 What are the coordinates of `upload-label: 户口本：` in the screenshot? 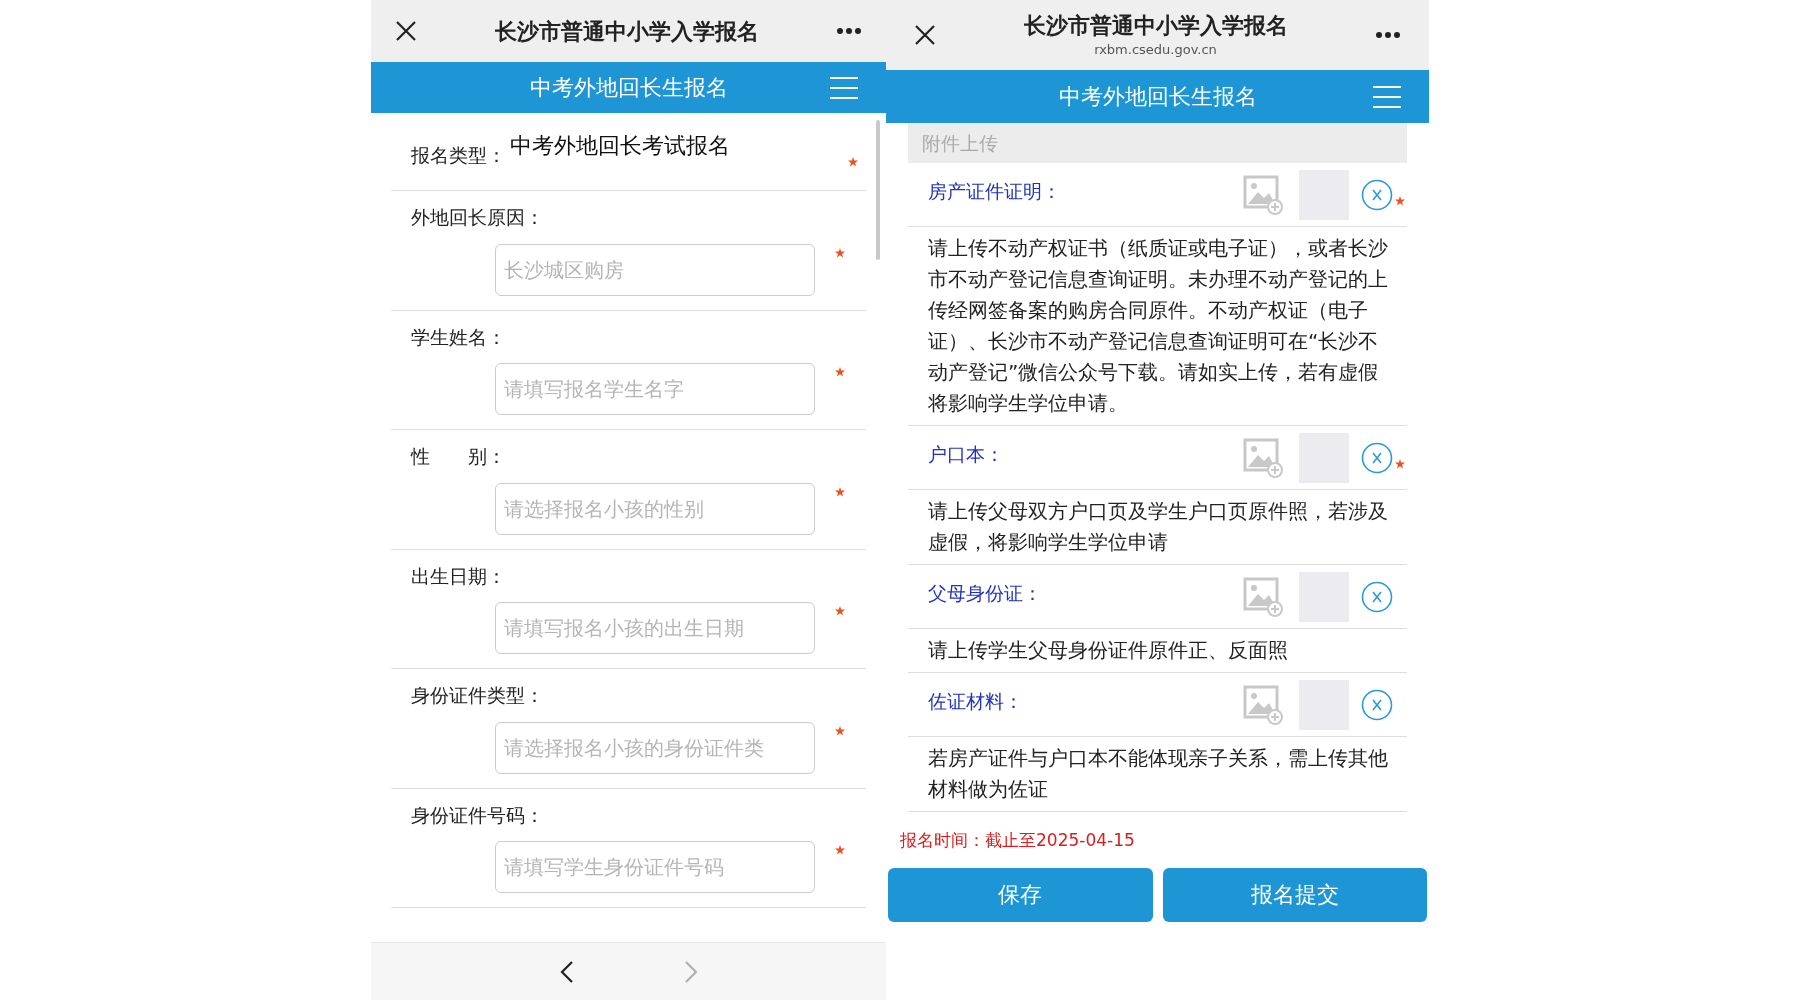 It's located at (966, 454).